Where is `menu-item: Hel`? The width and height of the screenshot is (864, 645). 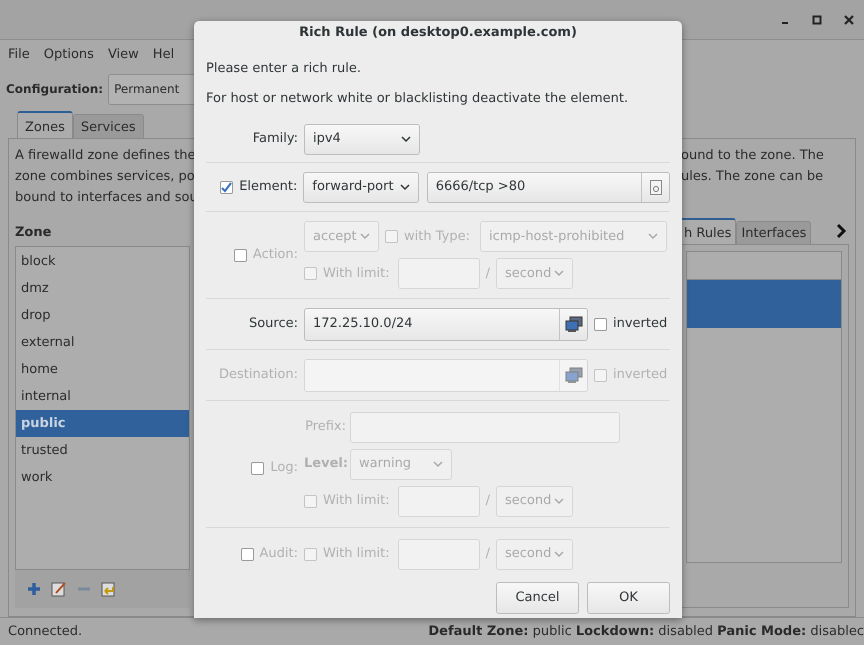 menu-item: Hel is located at coordinates (163, 55).